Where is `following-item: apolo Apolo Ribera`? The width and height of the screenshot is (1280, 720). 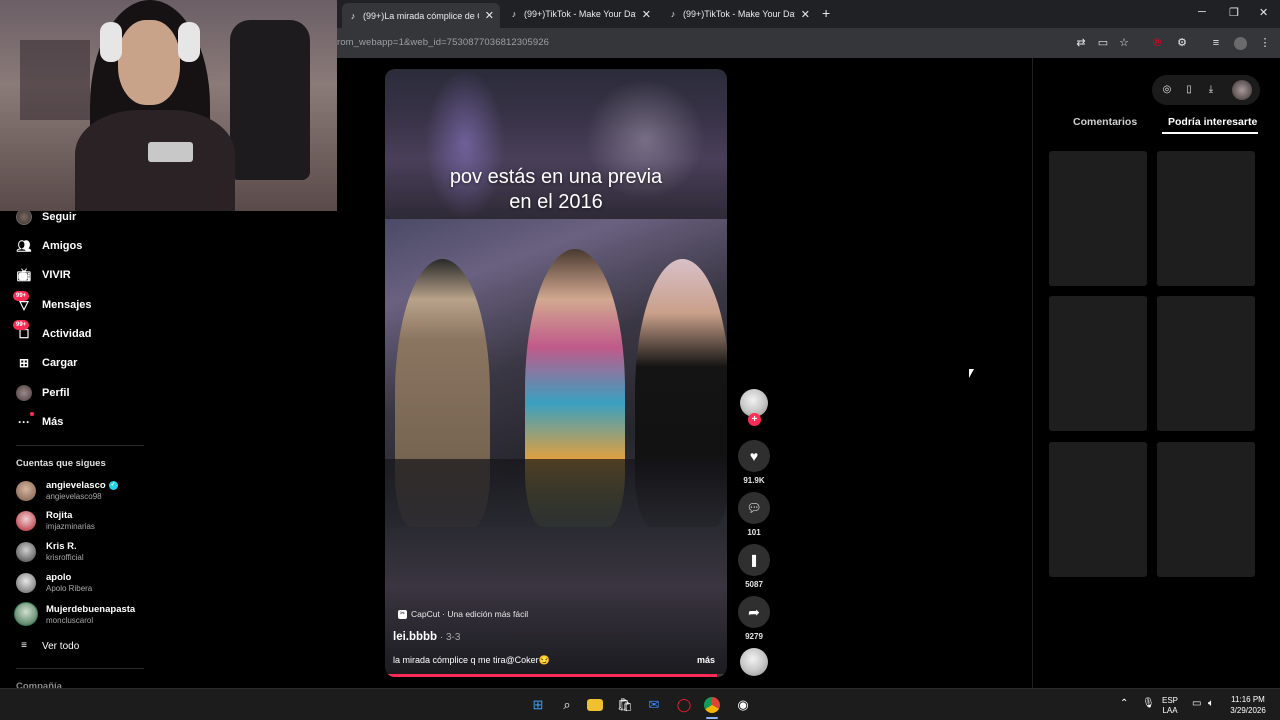 following-item: apolo Apolo Ribera is located at coordinates (54, 582).